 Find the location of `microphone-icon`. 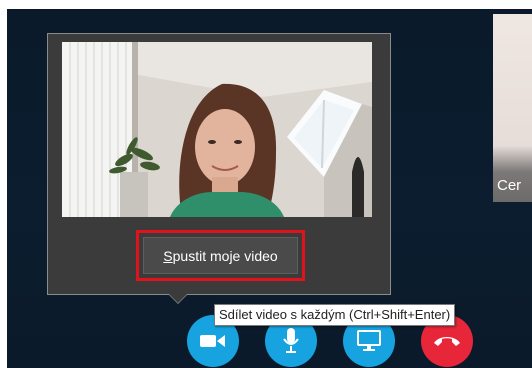

microphone-icon is located at coordinates (291, 341).